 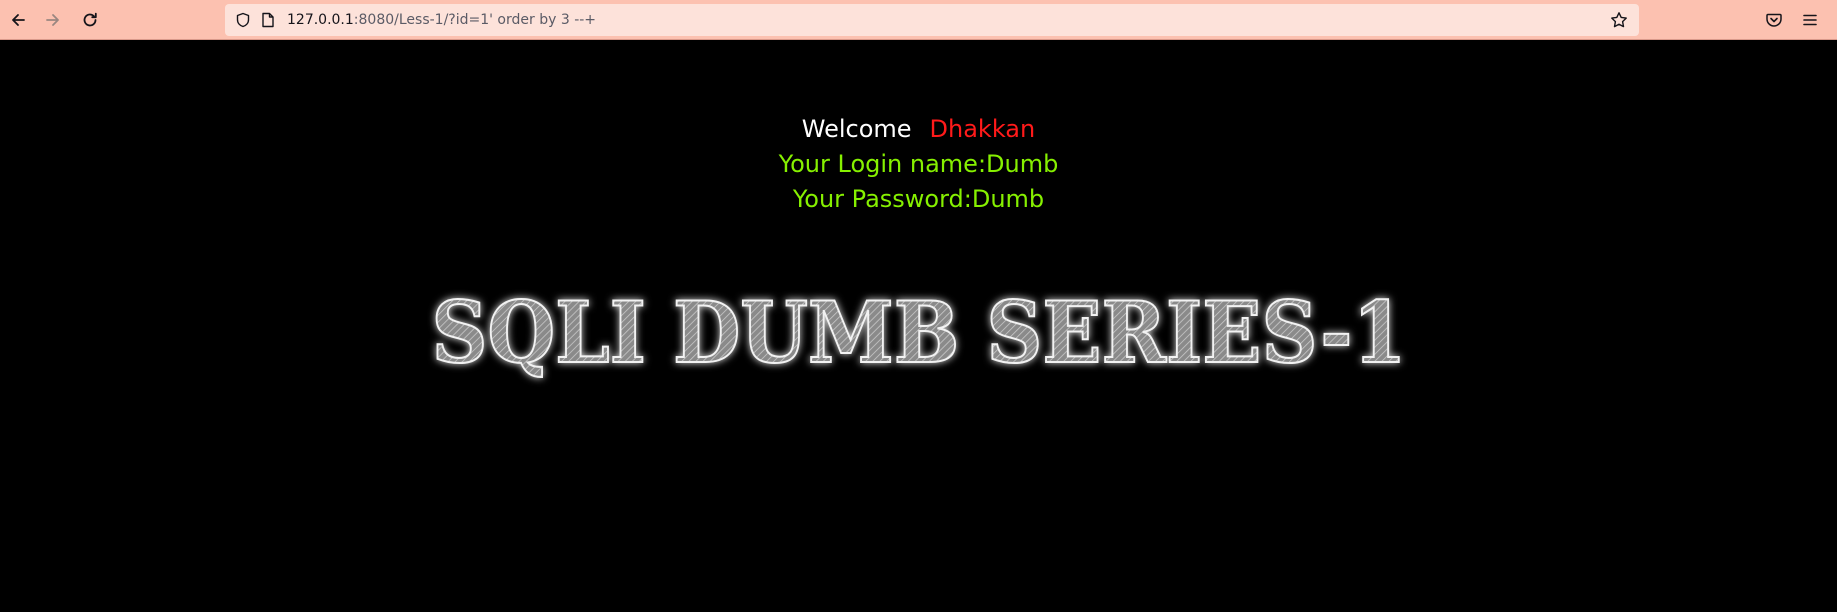 I want to click on reload-icon, so click(x=90, y=20).